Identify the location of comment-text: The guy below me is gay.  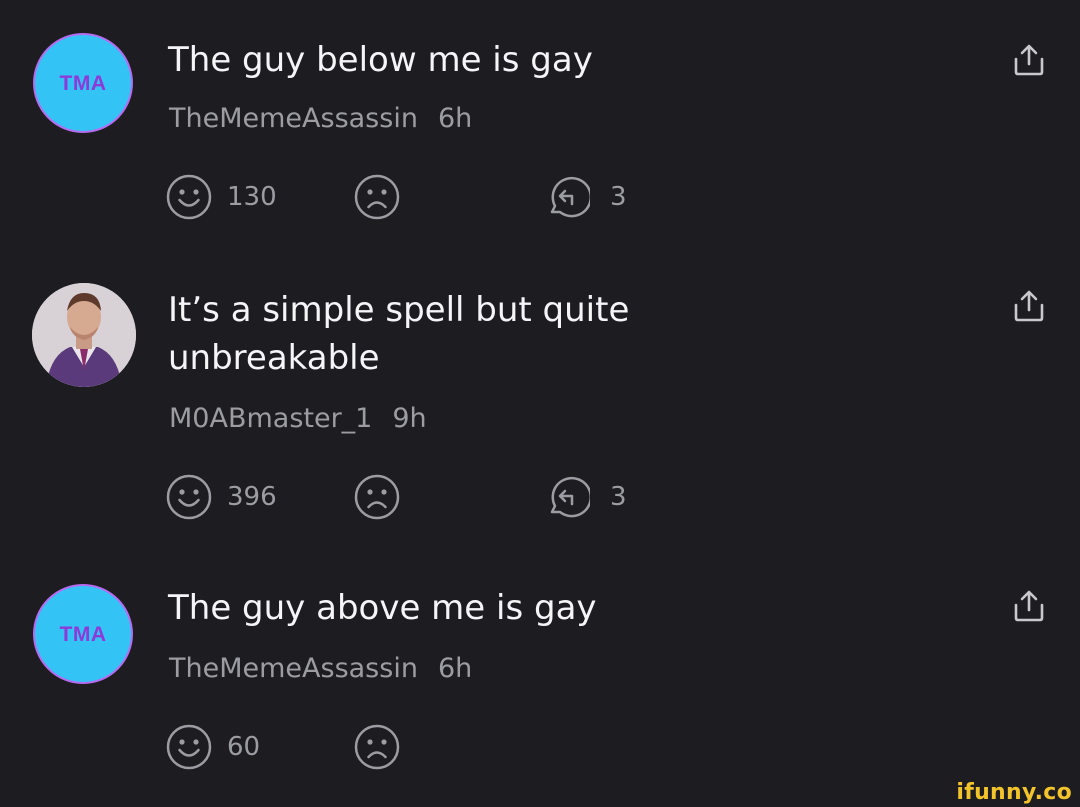
(380, 60).